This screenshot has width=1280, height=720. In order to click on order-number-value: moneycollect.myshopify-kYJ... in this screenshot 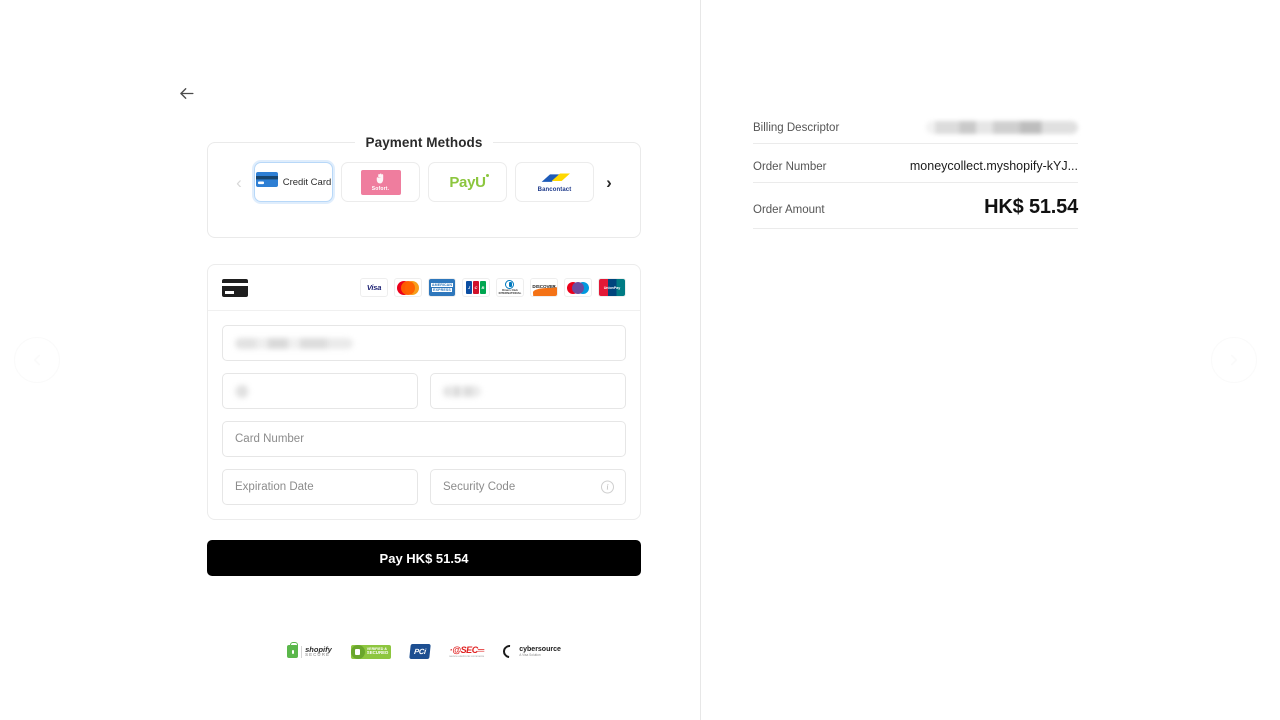, I will do `click(993, 166)`.